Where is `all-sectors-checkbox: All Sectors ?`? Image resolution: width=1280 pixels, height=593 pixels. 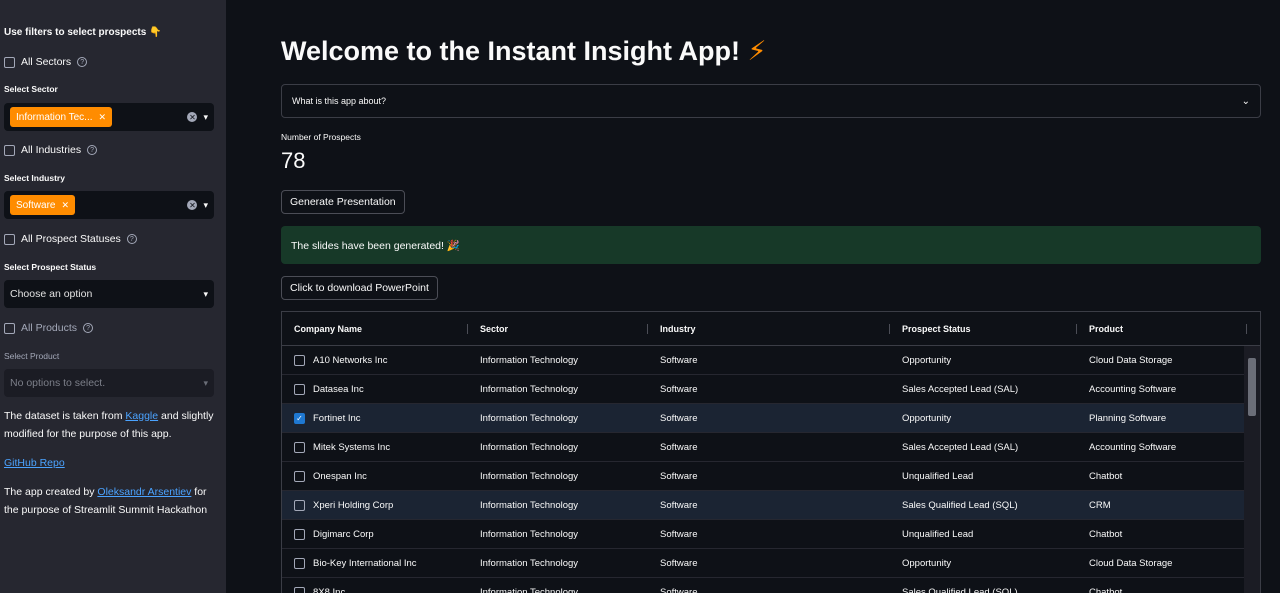 all-sectors-checkbox: All Sectors ? is located at coordinates (46, 62).